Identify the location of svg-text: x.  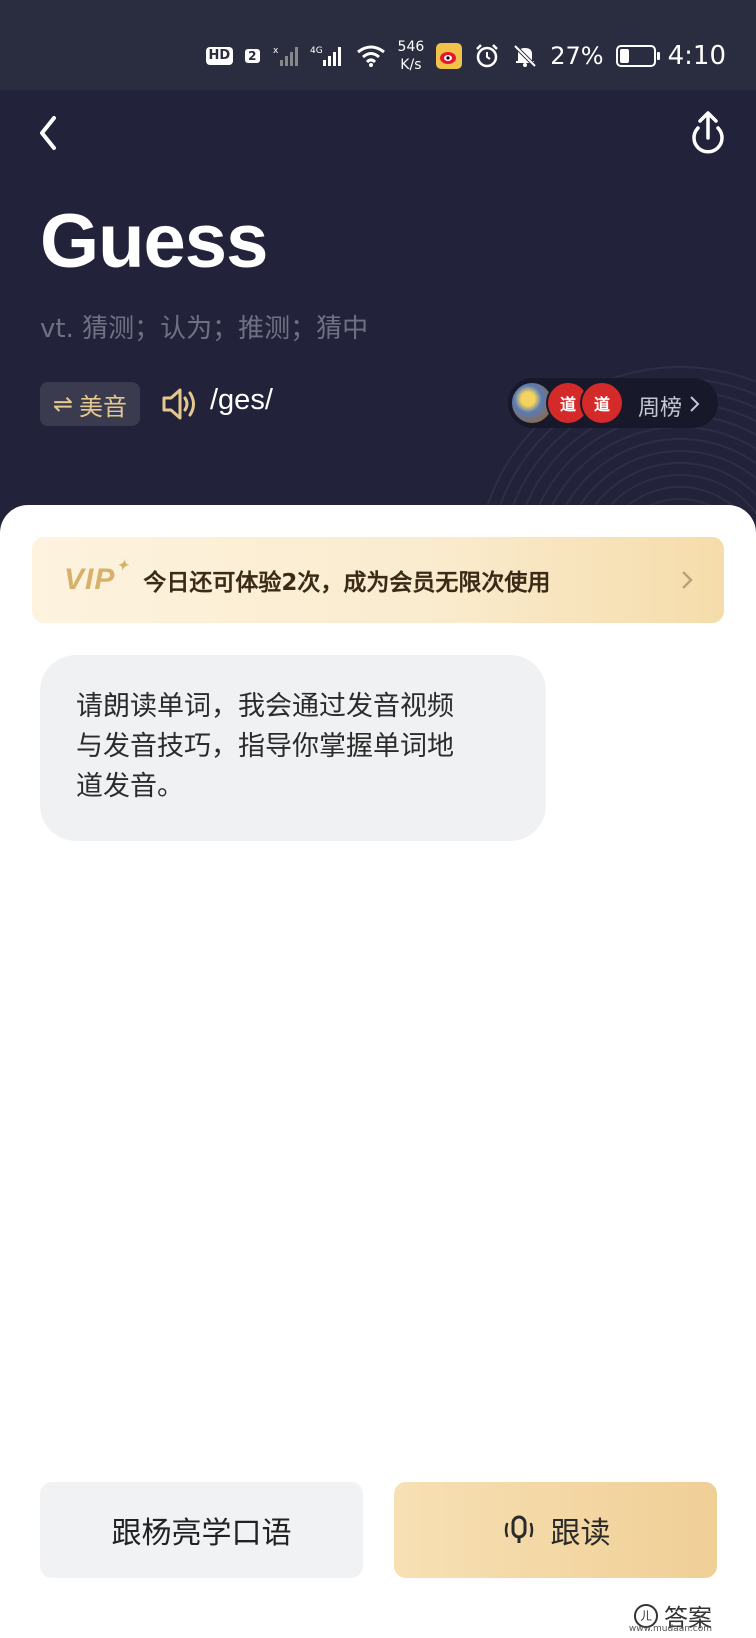
(276, 51).